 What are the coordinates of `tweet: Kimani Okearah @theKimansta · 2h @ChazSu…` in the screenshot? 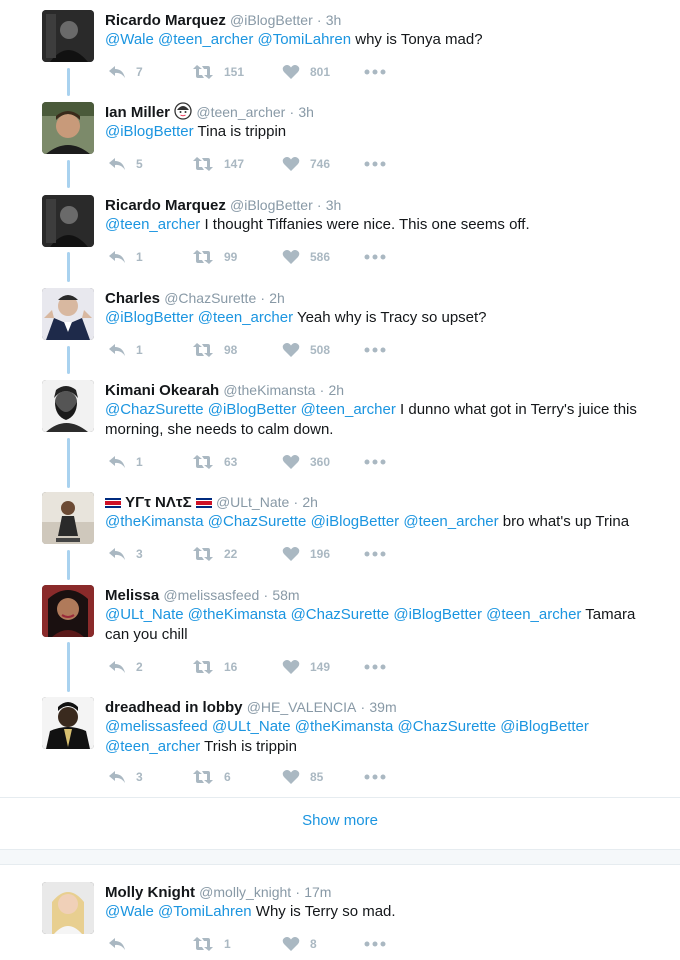 It's located at (340, 430).